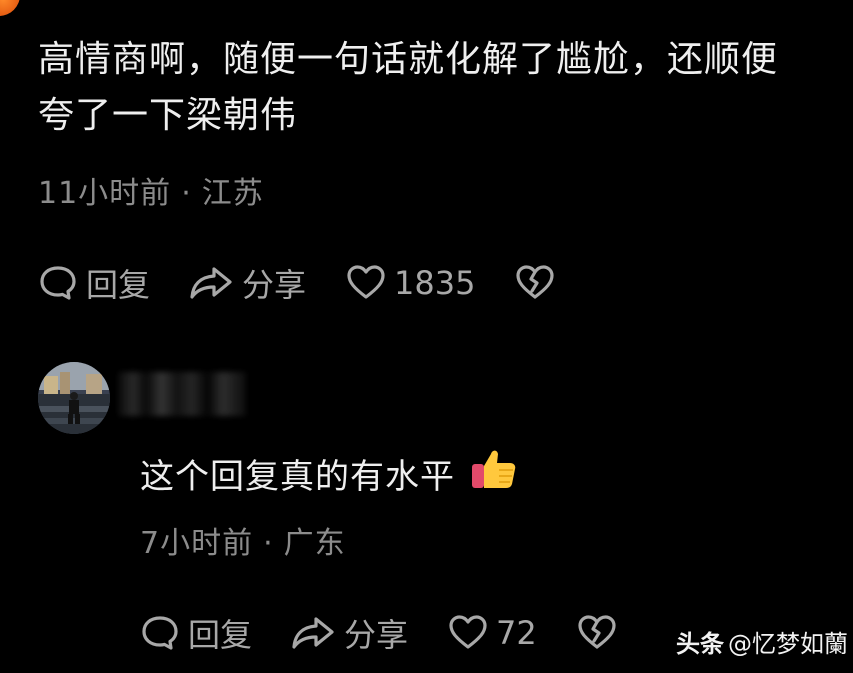 Image resolution: width=853 pixels, height=673 pixels. I want to click on previous-user-avatar, so click(10, 8).